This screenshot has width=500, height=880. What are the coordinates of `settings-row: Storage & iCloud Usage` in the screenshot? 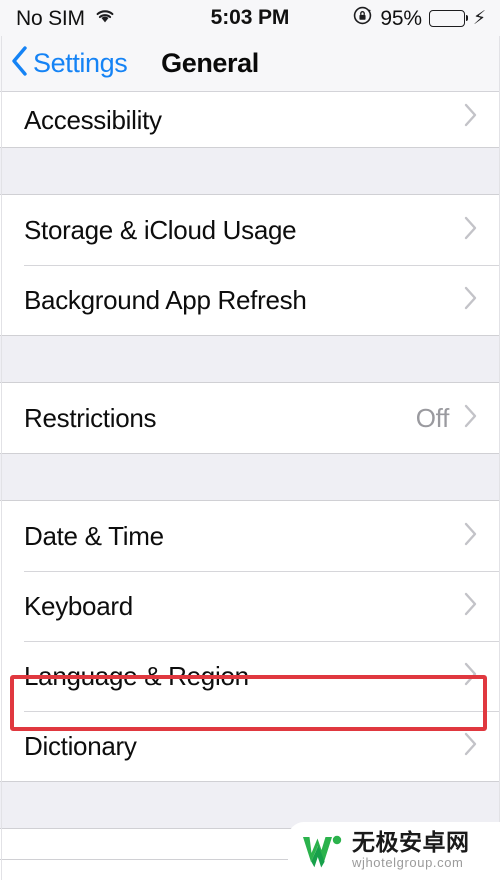 It's located at (250, 230).